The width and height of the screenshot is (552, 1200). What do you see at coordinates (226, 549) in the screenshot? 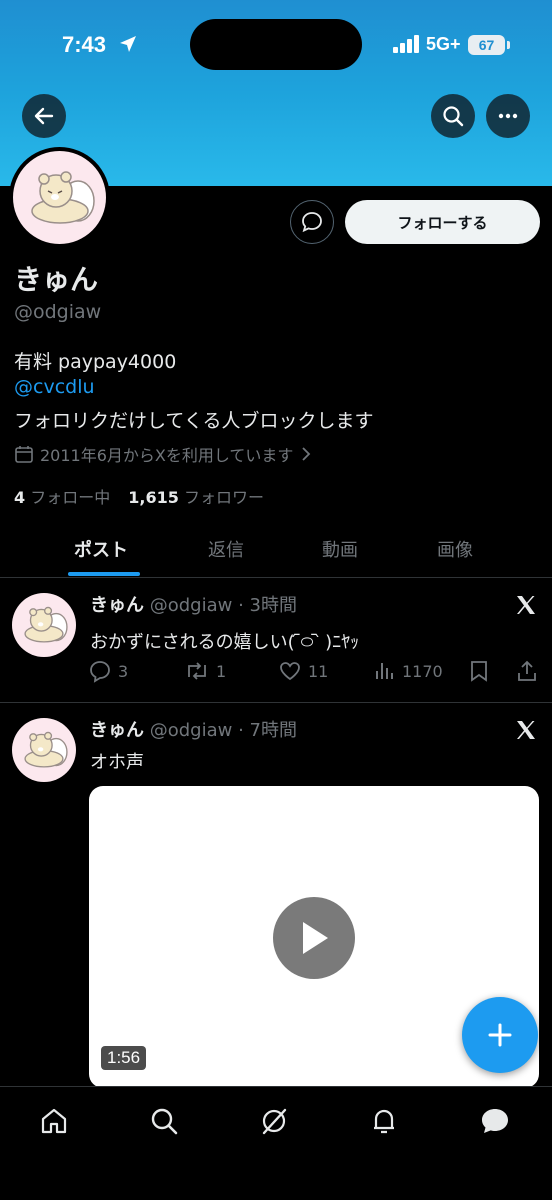
I see `tab-replies: 返信` at bounding box center [226, 549].